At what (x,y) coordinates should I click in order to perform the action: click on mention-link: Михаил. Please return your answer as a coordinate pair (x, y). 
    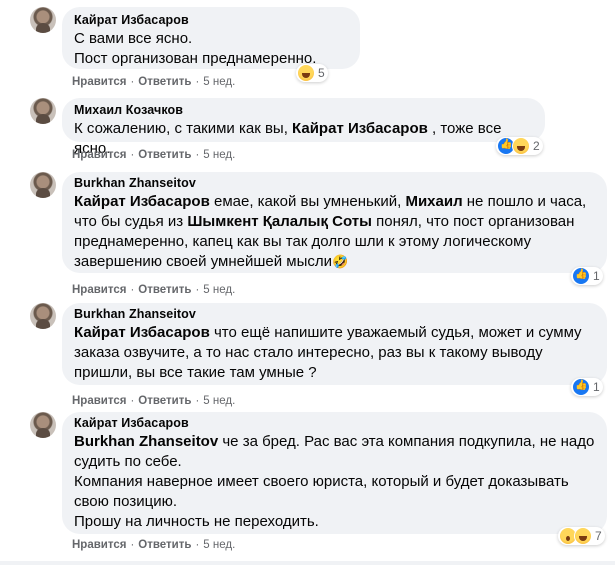
    Looking at the image, I should click on (433, 201).